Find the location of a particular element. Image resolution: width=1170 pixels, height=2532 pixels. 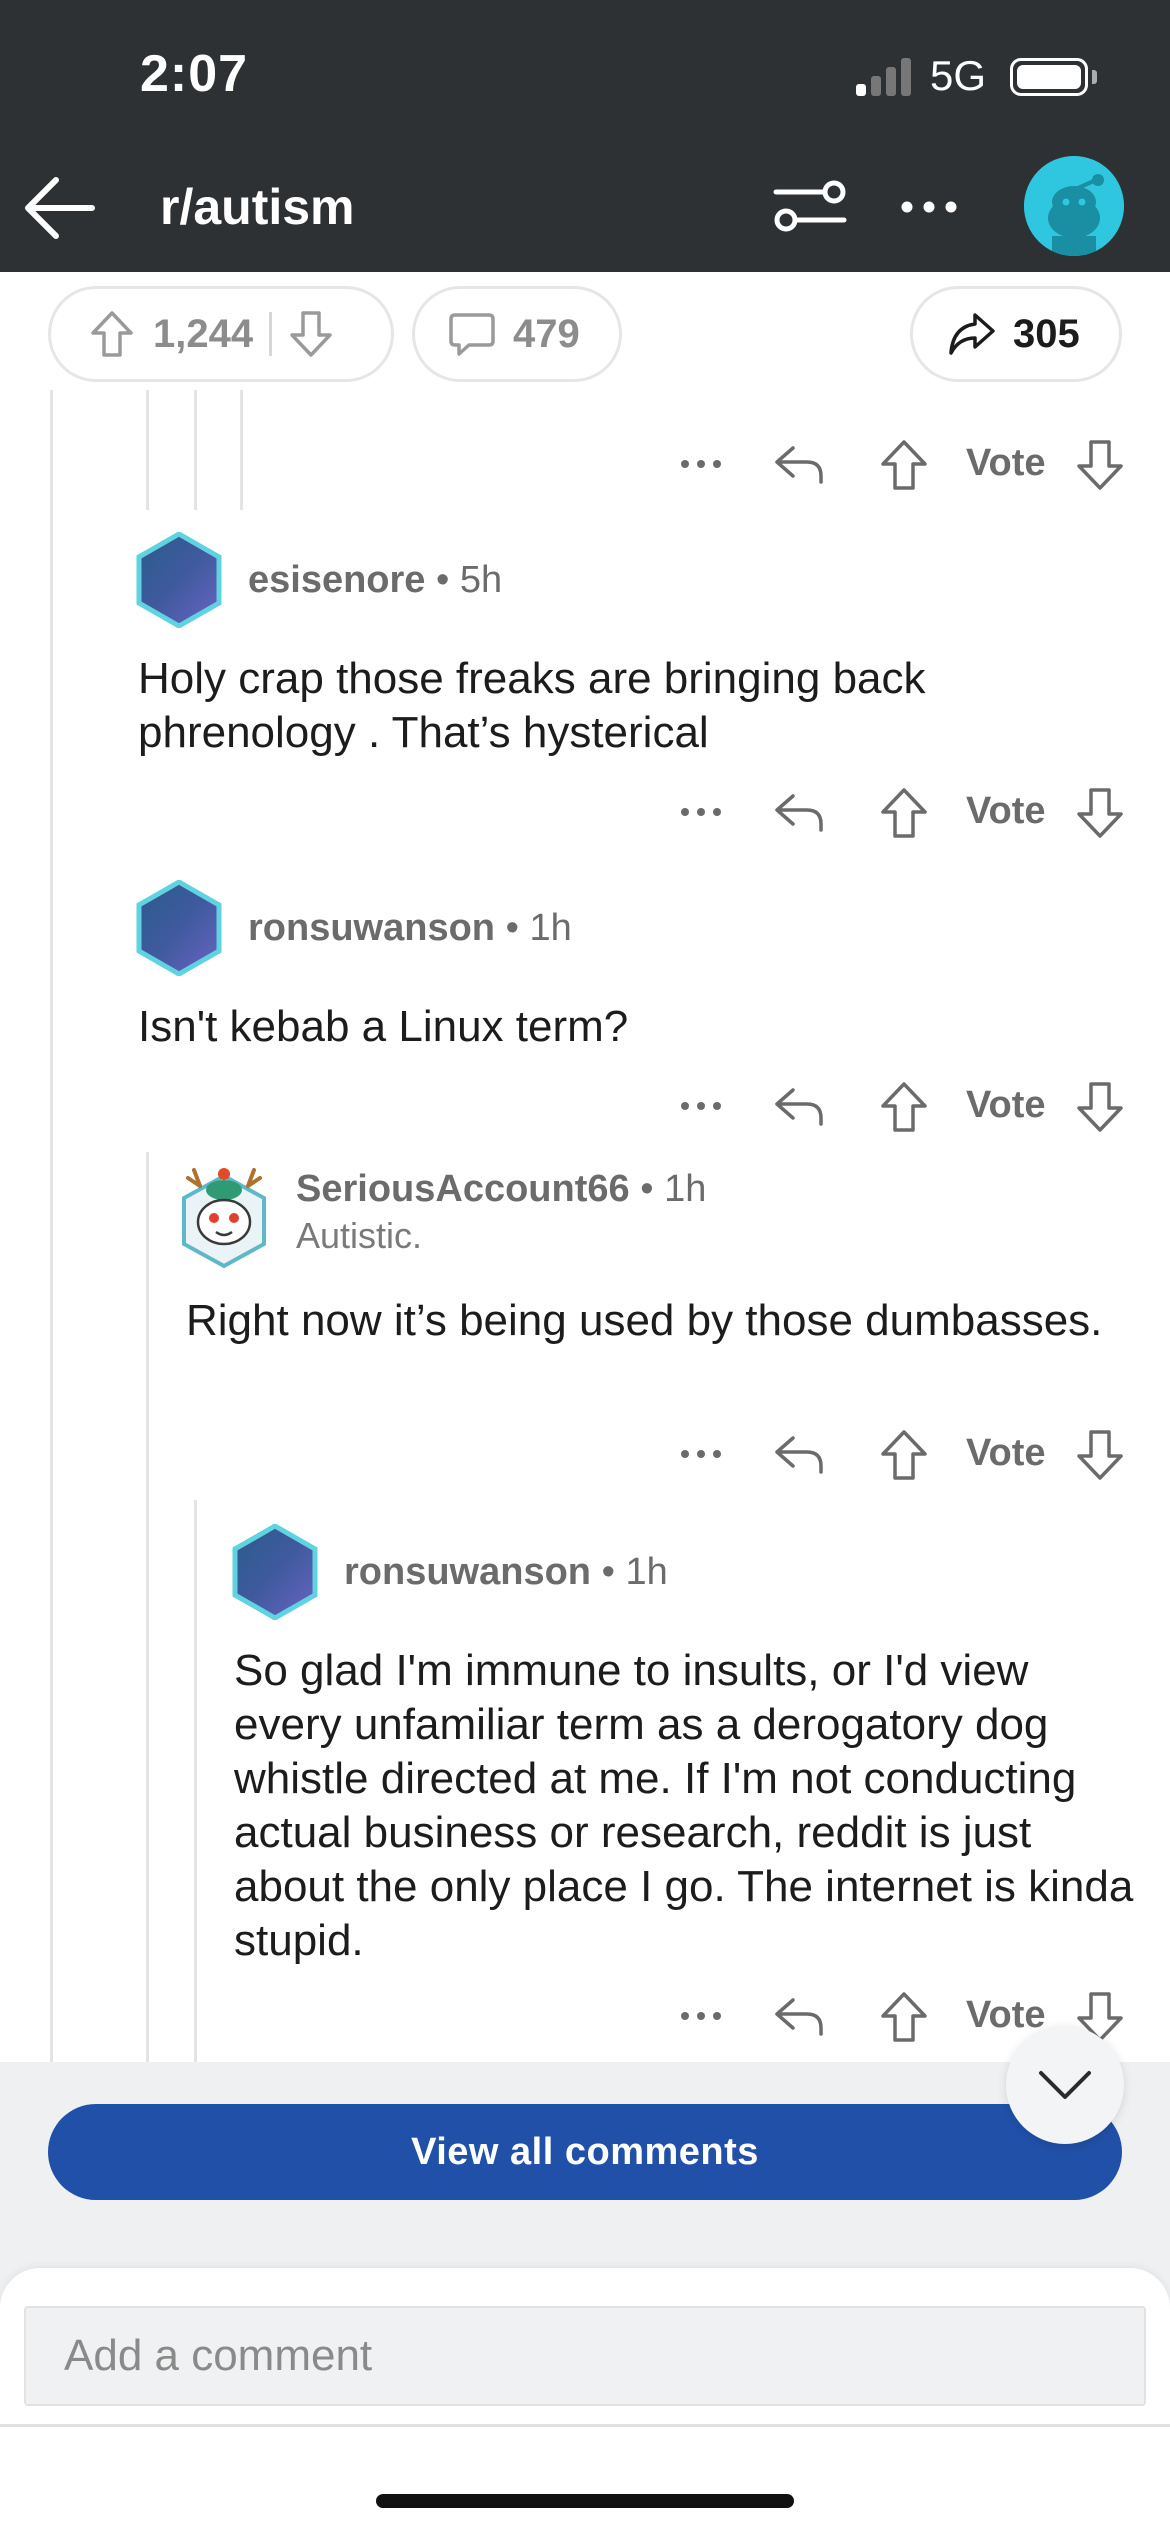

chevron-down-icon is located at coordinates (1065, 2085).